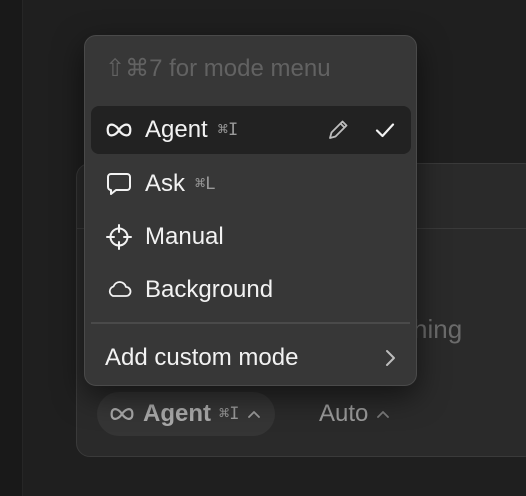 The height and width of the screenshot is (496, 526). Describe the element at coordinates (361, 130) in the screenshot. I see `menu-item-agent-actions` at that location.